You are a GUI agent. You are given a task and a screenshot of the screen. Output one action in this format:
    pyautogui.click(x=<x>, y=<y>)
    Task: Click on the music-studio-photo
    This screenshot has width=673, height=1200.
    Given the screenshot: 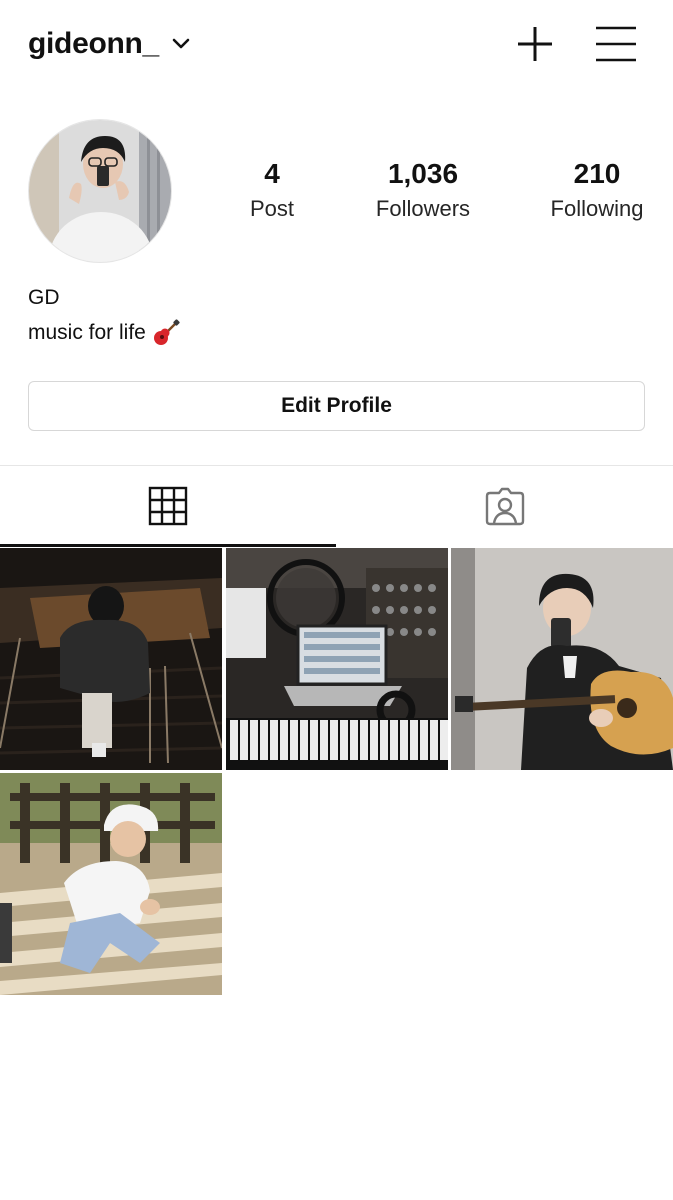 What is the action you would take?
    pyautogui.click(x=337, y=659)
    